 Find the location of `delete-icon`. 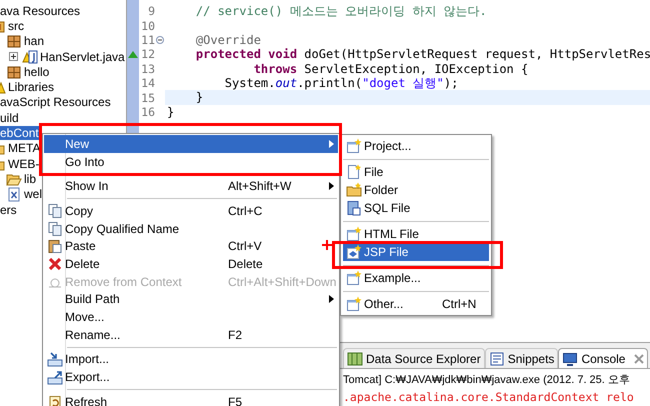

delete-icon is located at coordinates (55, 264).